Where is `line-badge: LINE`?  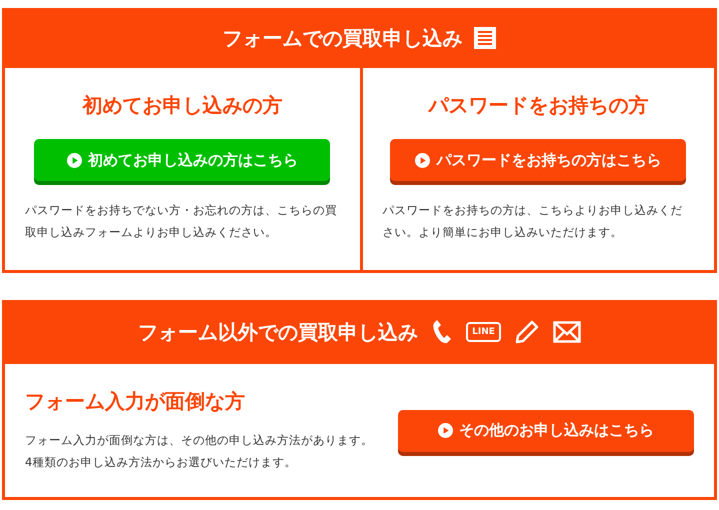 line-badge: LINE is located at coordinates (483, 332).